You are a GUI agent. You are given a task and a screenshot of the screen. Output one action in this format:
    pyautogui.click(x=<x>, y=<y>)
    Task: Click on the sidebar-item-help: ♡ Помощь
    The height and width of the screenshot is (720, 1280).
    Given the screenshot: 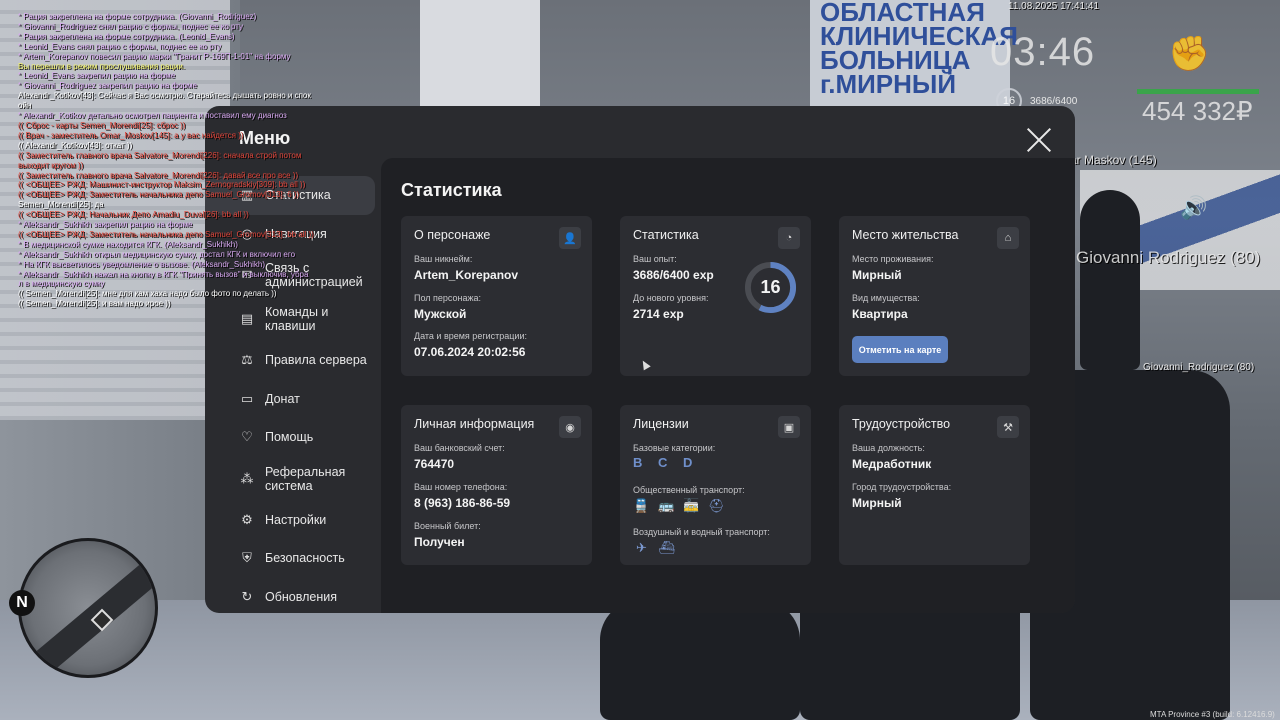 What is the action you would take?
    pyautogui.click(x=293, y=437)
    